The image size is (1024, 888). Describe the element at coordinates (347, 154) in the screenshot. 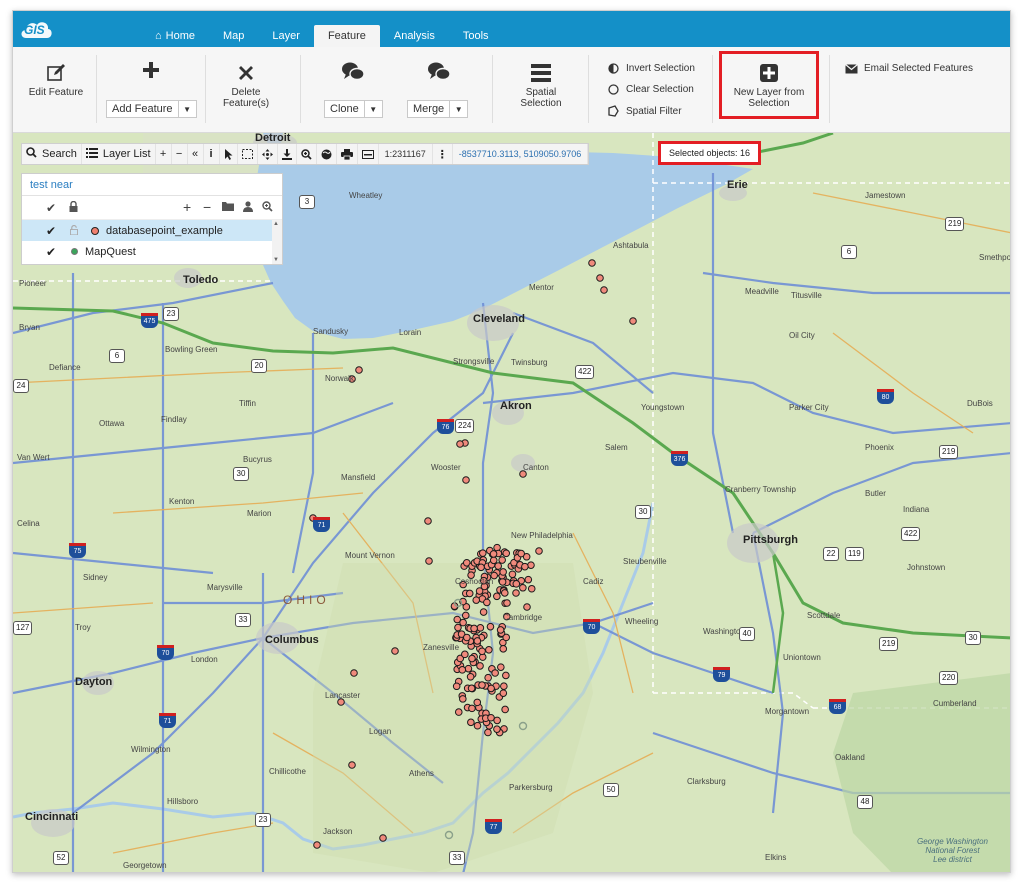

I see `print-icon` at that location.